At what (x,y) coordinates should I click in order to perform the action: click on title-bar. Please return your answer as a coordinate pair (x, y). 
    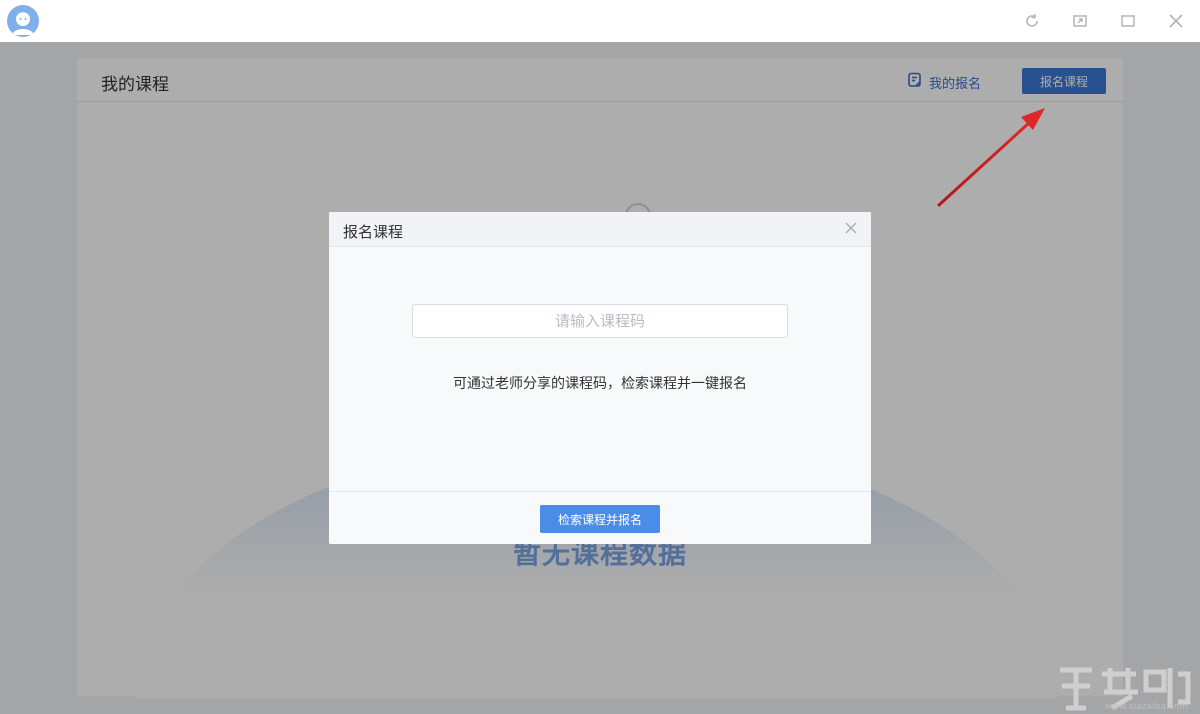
    Looking at the image, I should click on (600, 21).